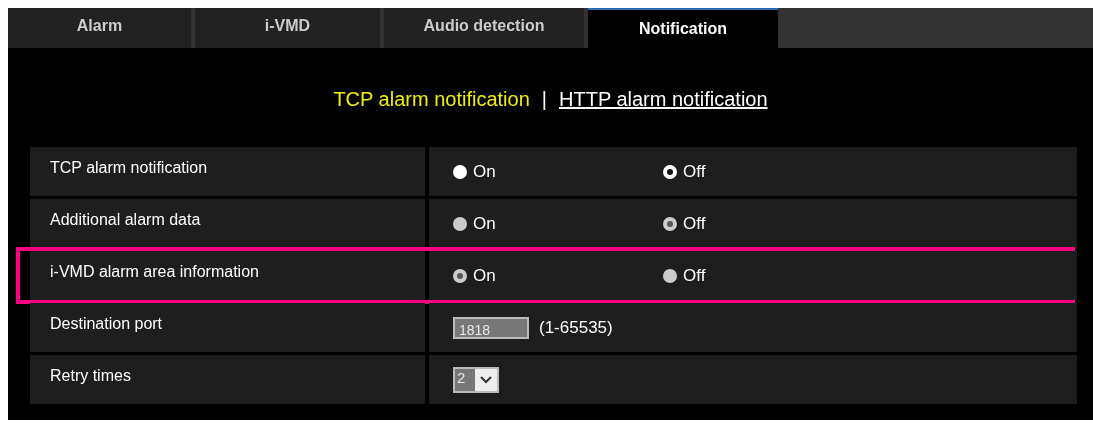 Image resolution: width=1093 pixels, height=428 pixels. Describe the element at coordinates (227, 379) in the screenshot. I see `setting-label: Retry times` at that location.